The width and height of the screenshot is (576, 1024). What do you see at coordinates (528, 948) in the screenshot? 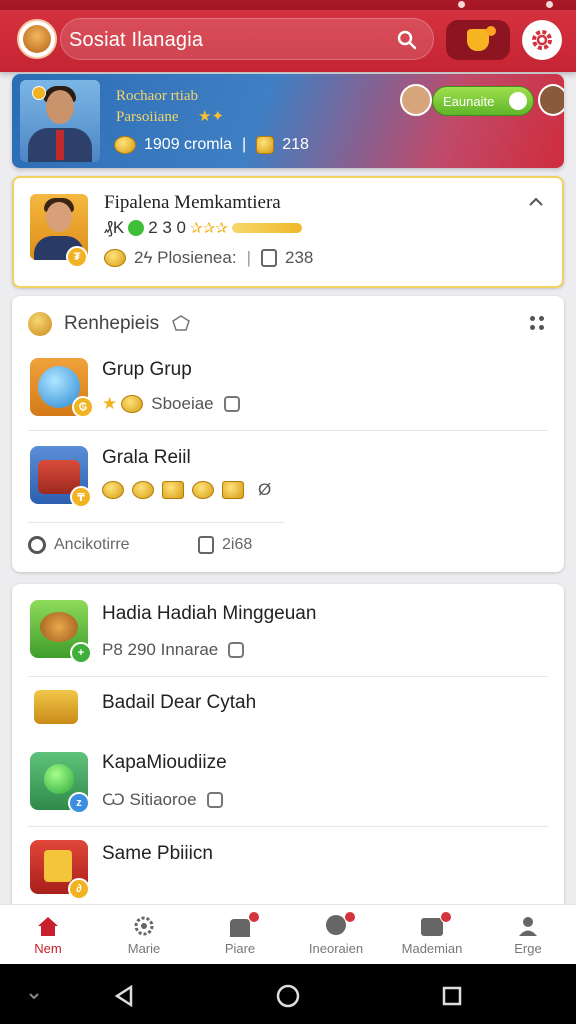
I see `nav-label: Erge` at bounding box center [528, 948].